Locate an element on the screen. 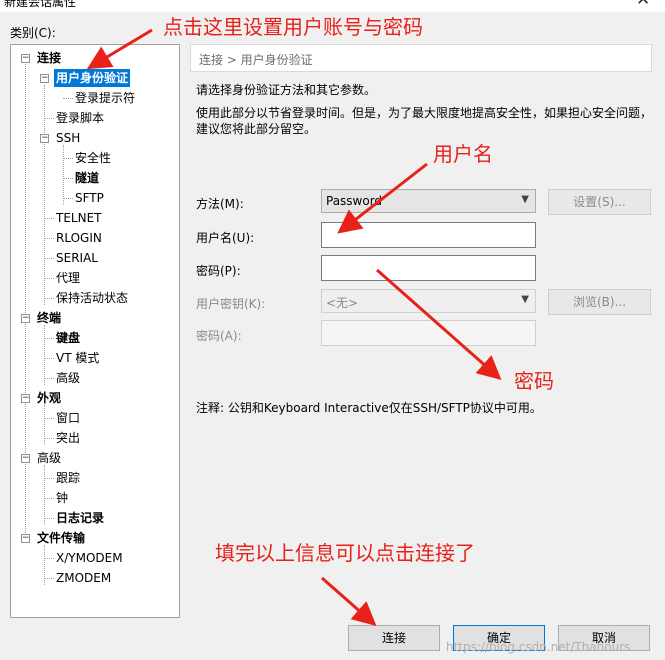 The image size is (665, 660). annotation-arrow-bottom is located at coordinates (349, 601).